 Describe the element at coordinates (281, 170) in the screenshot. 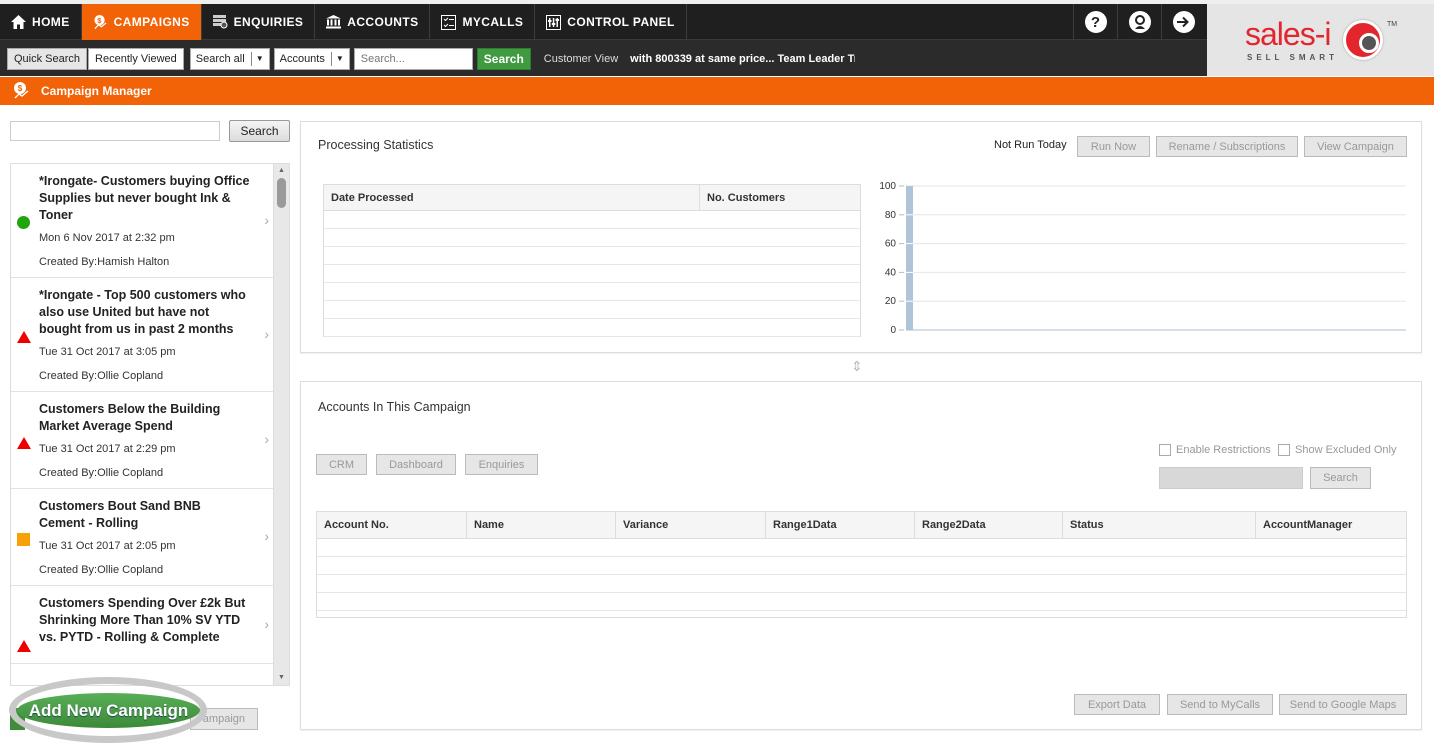

I see `scroll-up-icon: ▲` at that location.